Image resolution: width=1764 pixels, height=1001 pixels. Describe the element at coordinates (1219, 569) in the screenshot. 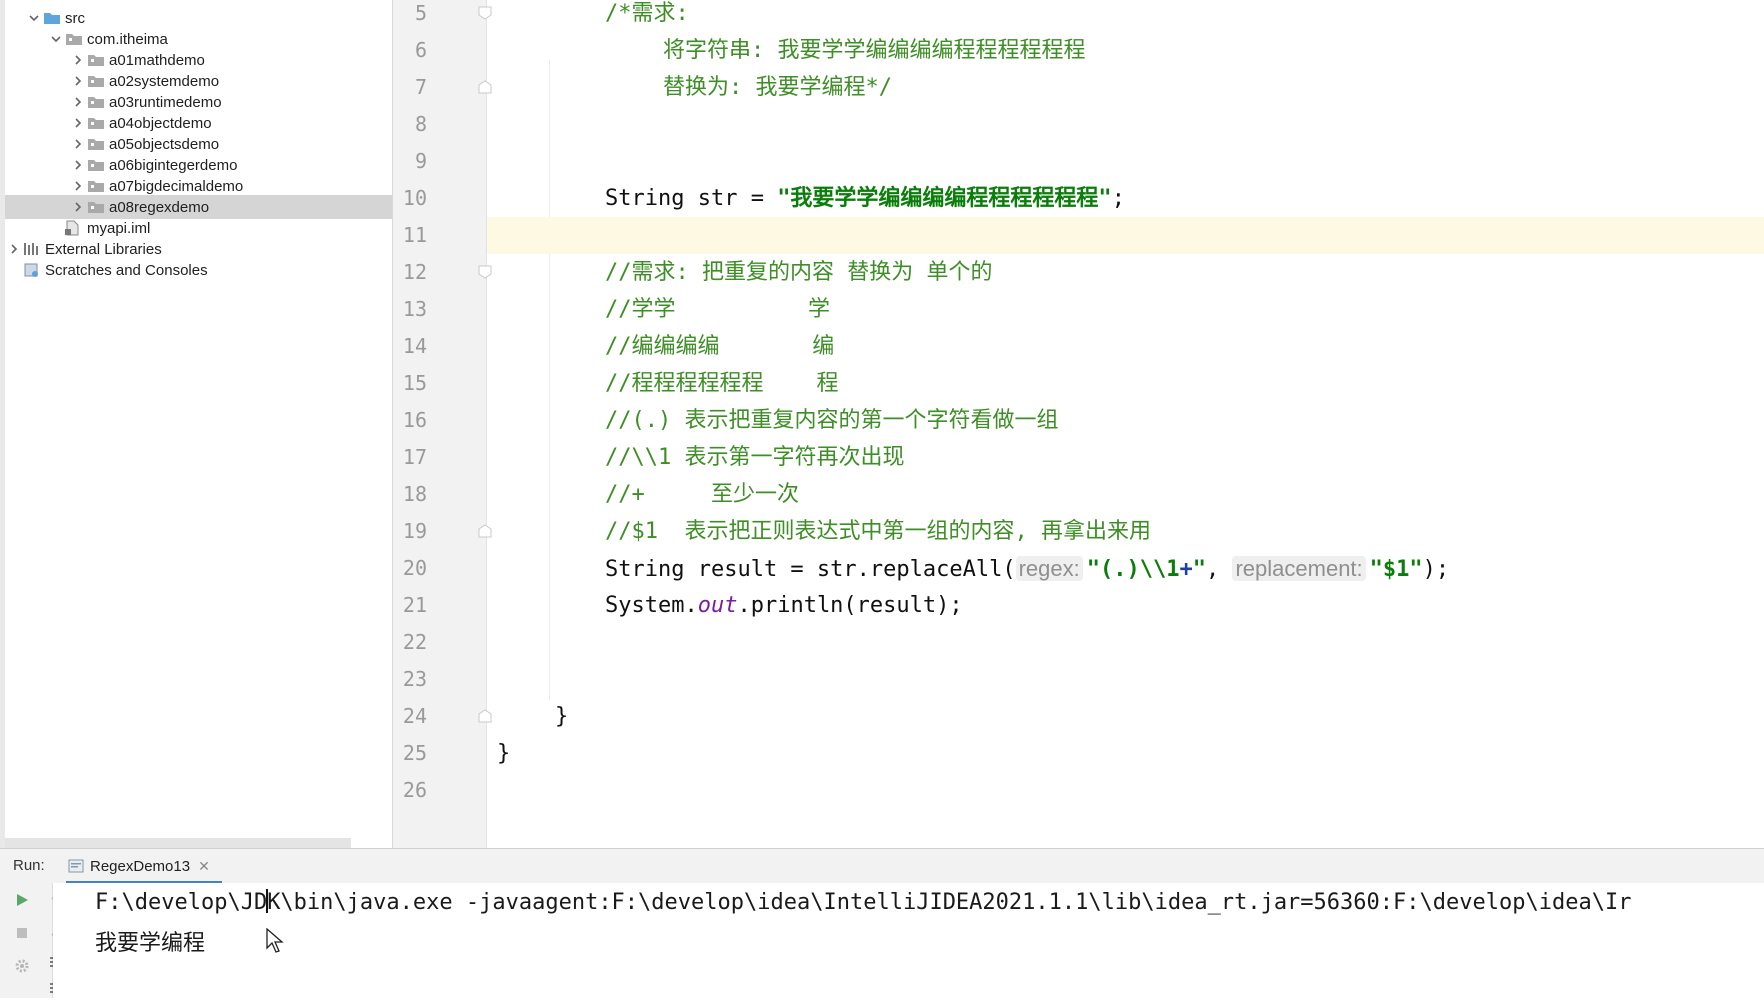

I see `code-text: ,` at that location.